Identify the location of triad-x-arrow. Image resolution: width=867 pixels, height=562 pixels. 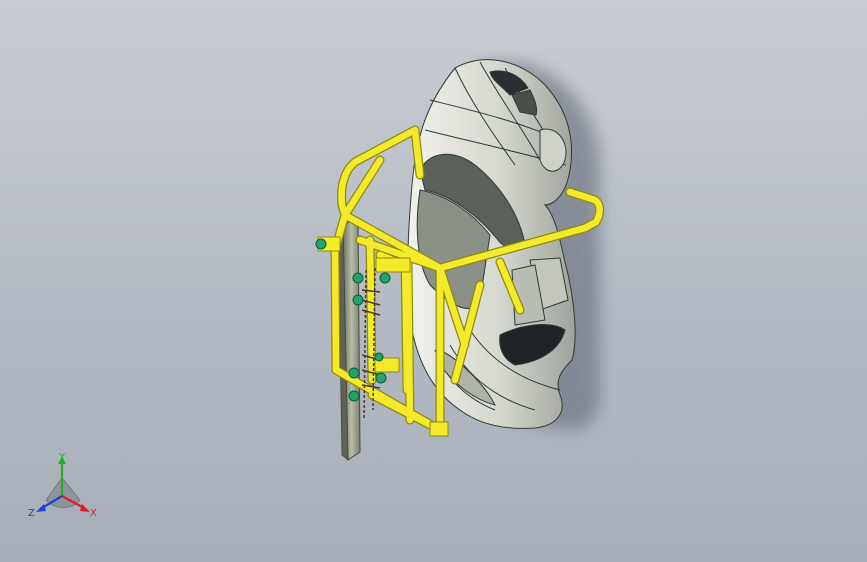
(85, 508).